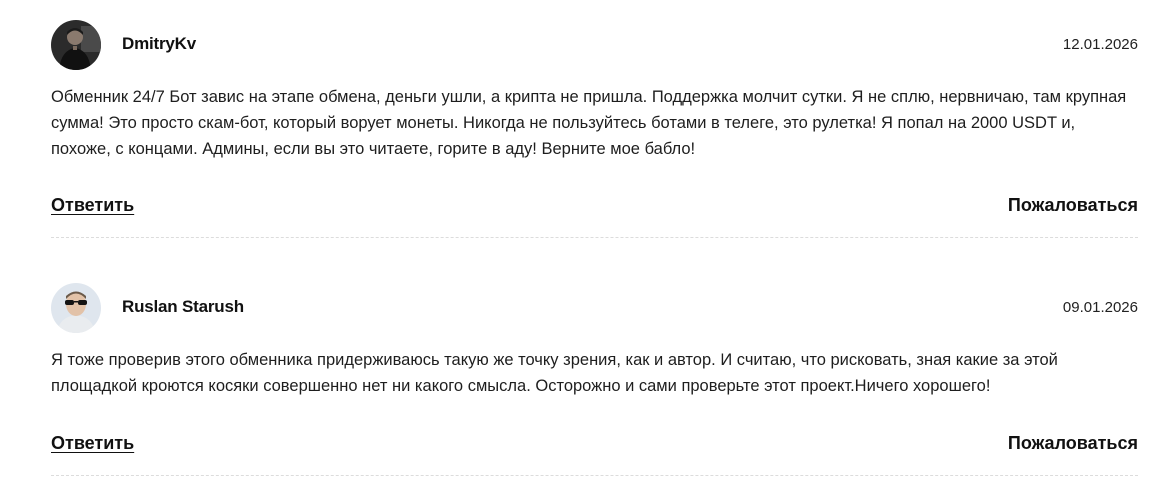  I want to click on comment-date: 09.01.2026, so click(1100, 307).